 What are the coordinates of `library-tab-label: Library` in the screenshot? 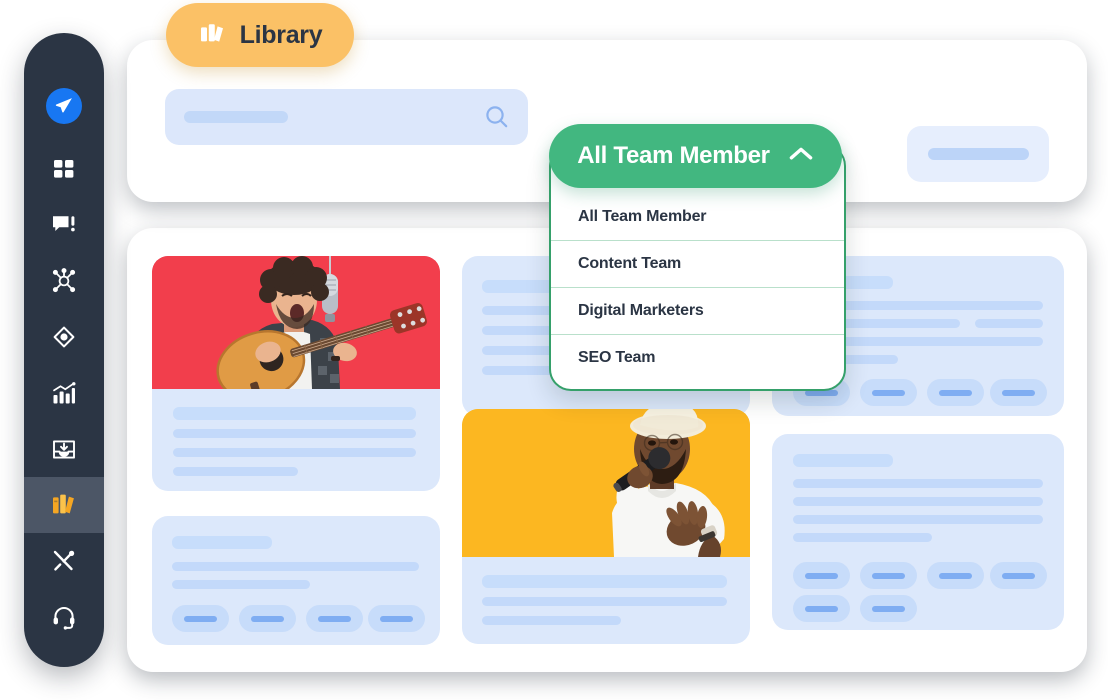 It's located at (281, 34).